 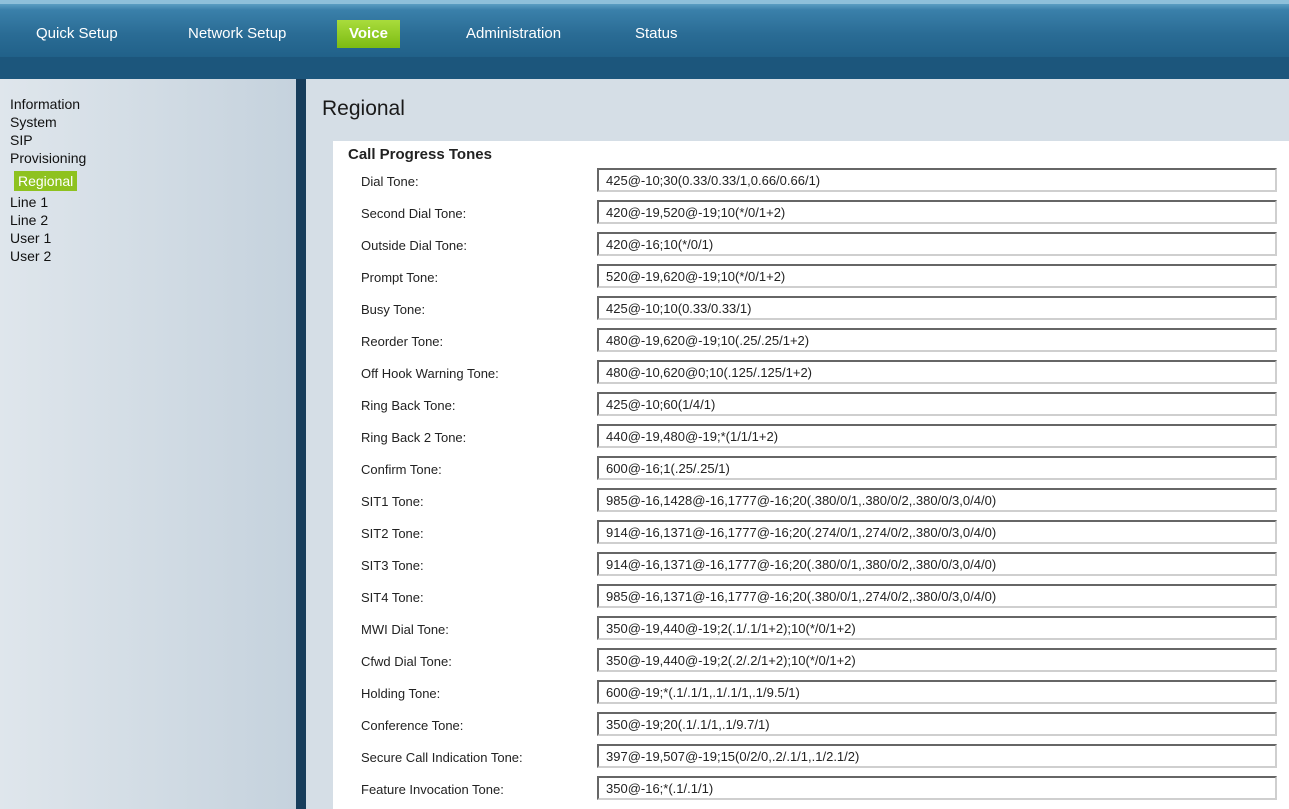 What do you see at coordinates (430, 373) in the screenshot?
I see `tone-label: Off Hook Warning Tone:` at bounding box center [430, 373].